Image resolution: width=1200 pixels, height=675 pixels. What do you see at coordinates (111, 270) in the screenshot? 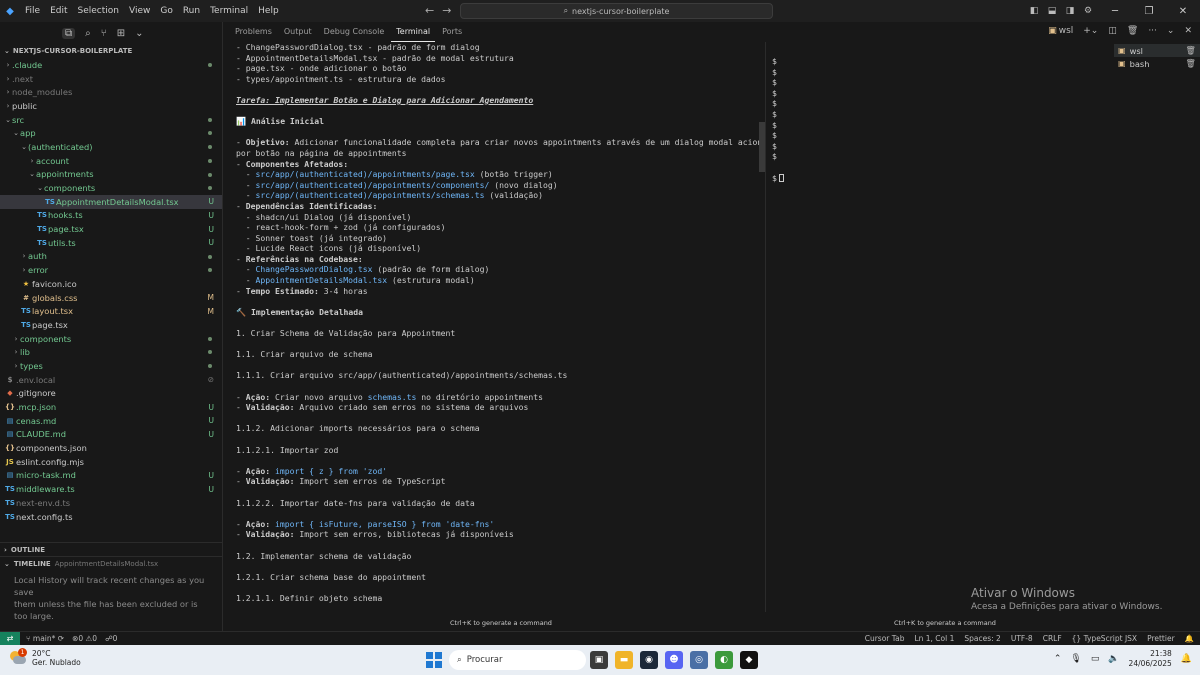
I see `folder-item: › error` at bounding box center [111, 270].